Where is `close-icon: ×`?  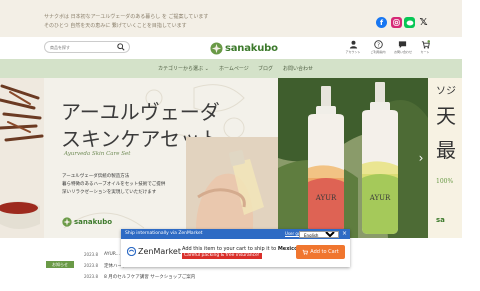
close-icon: × is located at coordinates (344, 233).